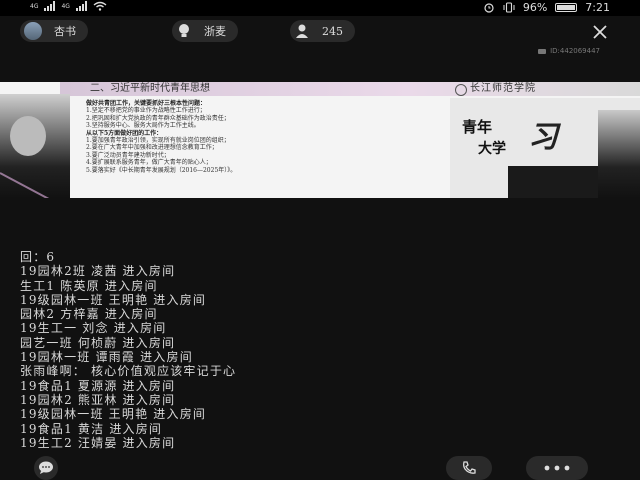  I want to click on slide-text-line: 2.要在广大青年中加强和改进理想信念教育工作；, so click(152, 148).